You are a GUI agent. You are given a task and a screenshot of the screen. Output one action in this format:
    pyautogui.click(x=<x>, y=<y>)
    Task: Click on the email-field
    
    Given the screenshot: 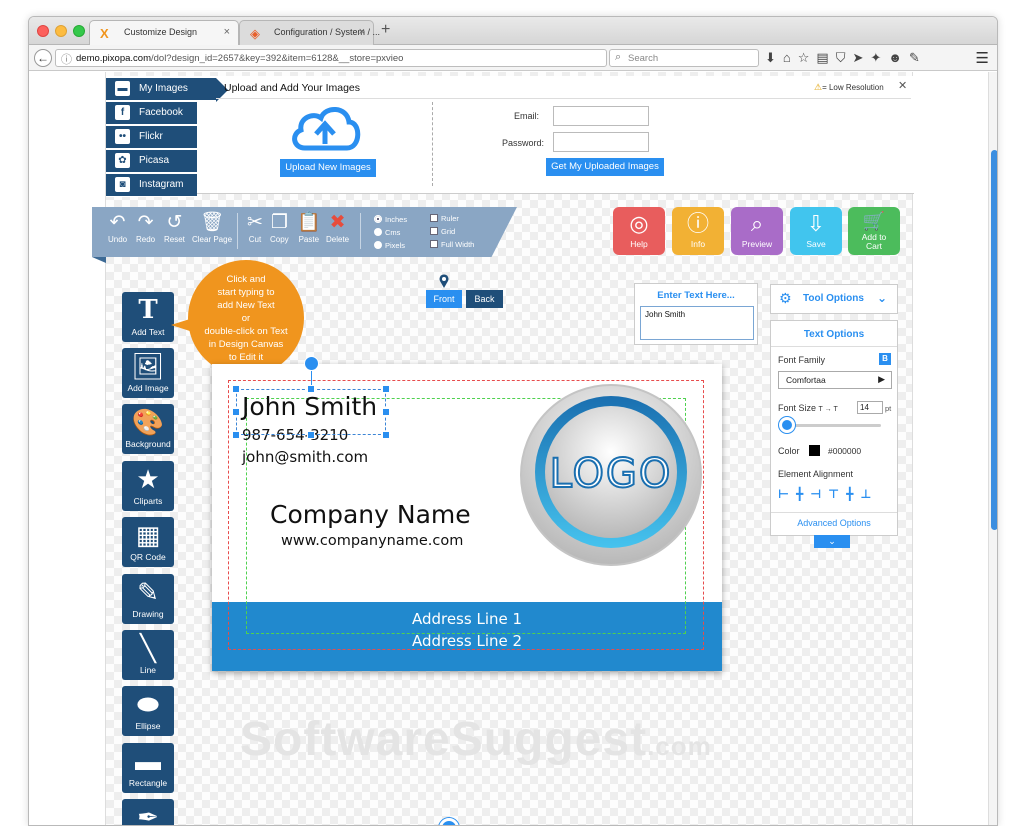 What is the action you would take?
    pyautogui.click(x=601, y=116)
    